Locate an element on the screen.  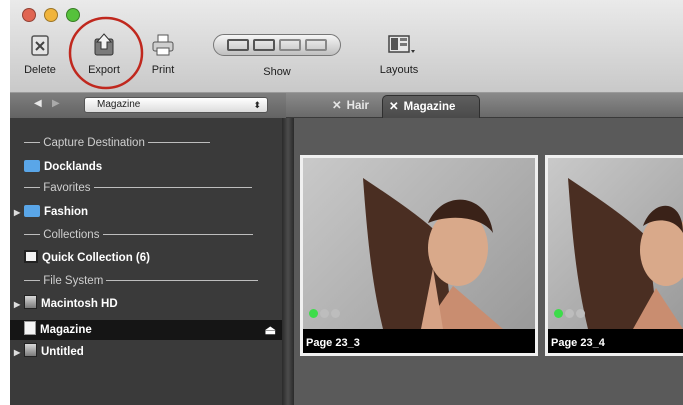
sidebar-item-label: Fashion is located at coordinates (66, 212).